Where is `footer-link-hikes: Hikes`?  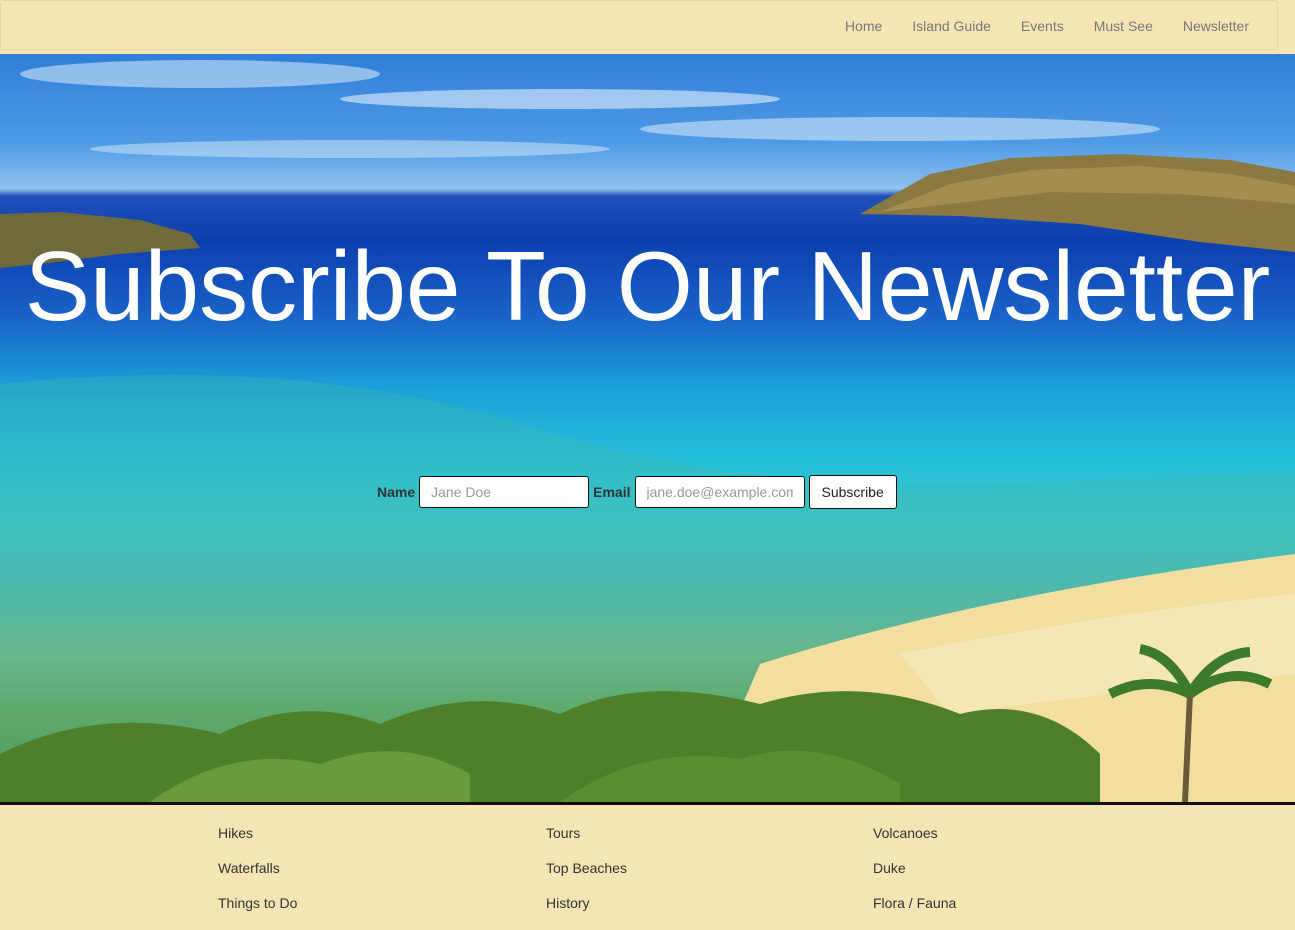
footer-link-hikes: Hikes is located at coordinates (257, 842).